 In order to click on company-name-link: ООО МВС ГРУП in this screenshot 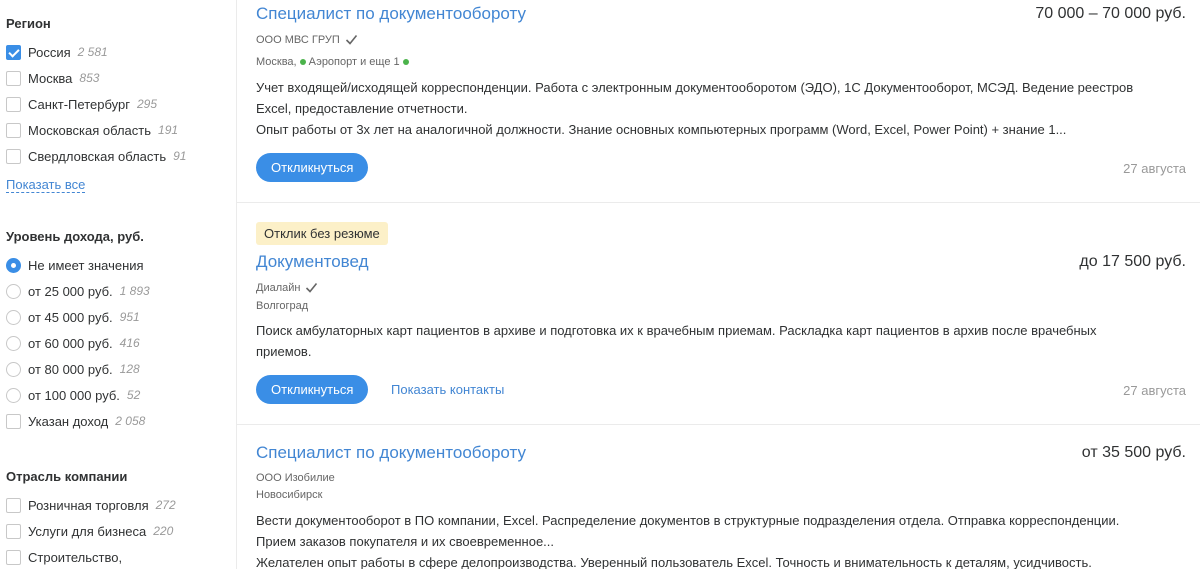, I will do `click(298, 40)`.